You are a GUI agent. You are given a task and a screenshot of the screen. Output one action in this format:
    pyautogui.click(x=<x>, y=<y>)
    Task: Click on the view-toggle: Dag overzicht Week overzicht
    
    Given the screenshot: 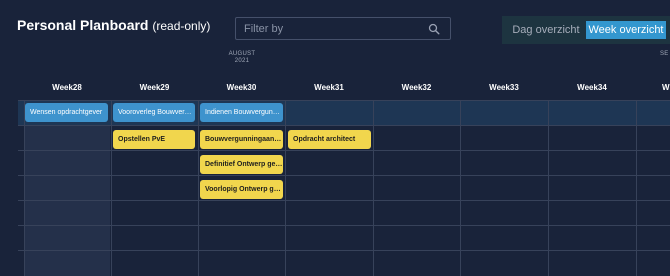 What is the action you would take?
    pyautogui.click(x=586, y=30)
    